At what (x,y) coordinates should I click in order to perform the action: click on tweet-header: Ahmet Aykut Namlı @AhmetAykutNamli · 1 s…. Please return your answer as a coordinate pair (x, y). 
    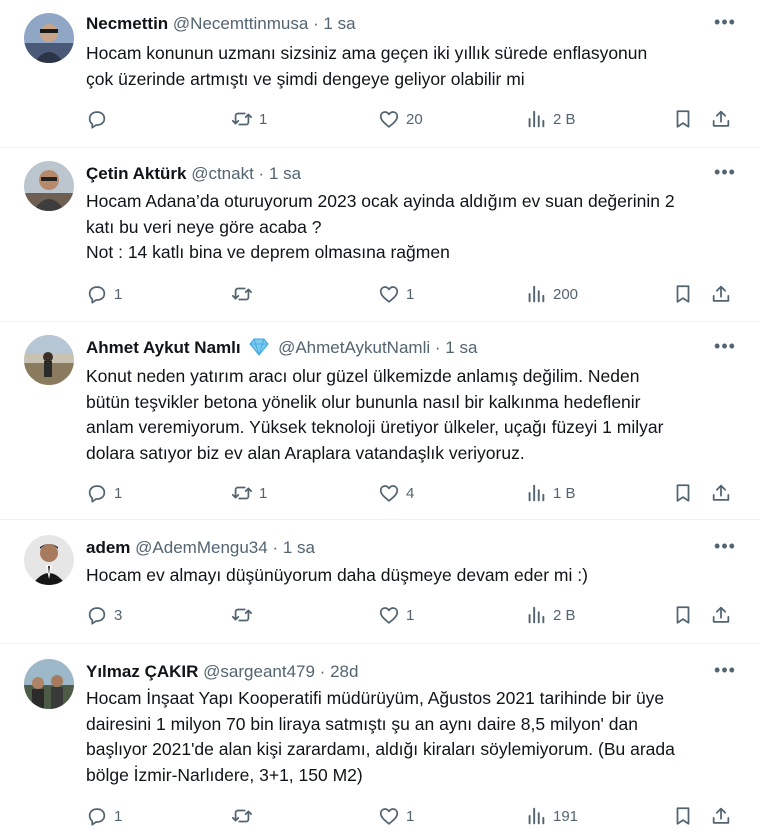
    Looking at the image, I should click on (413, 348).